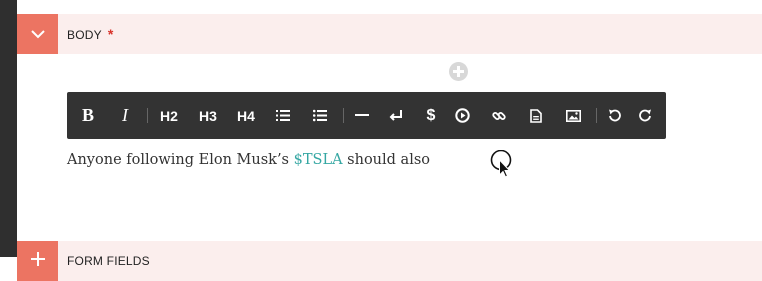 This screenshot has height=281, width=762. I want to click on expand-toggle-button, so click(37, 261).